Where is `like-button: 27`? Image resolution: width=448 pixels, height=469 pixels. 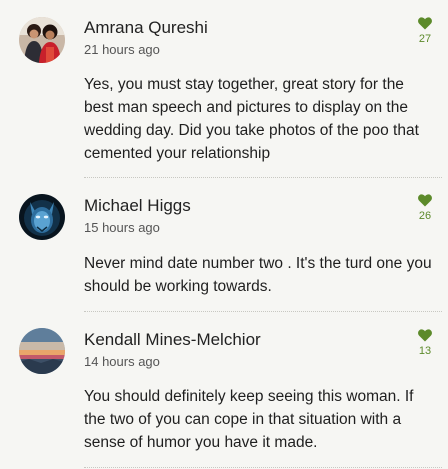 like-button: 27 is located at coordinates (425, 31).